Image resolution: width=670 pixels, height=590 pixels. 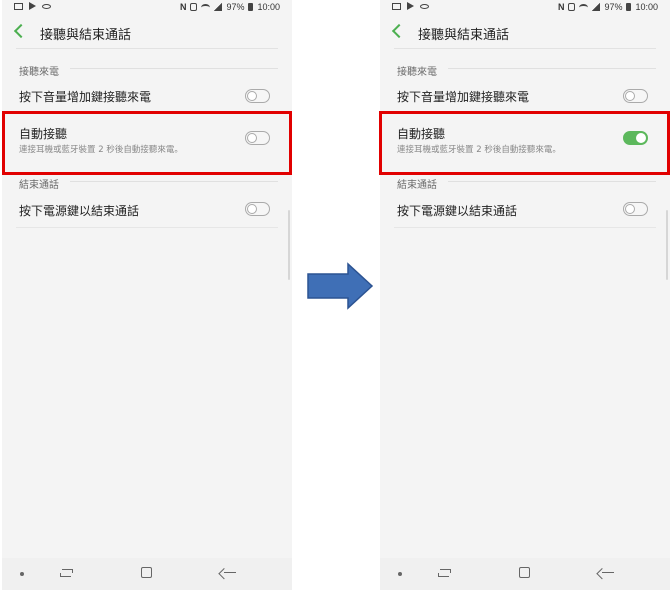 I want to click on highlight-box-after, so click(x=524, y=143).